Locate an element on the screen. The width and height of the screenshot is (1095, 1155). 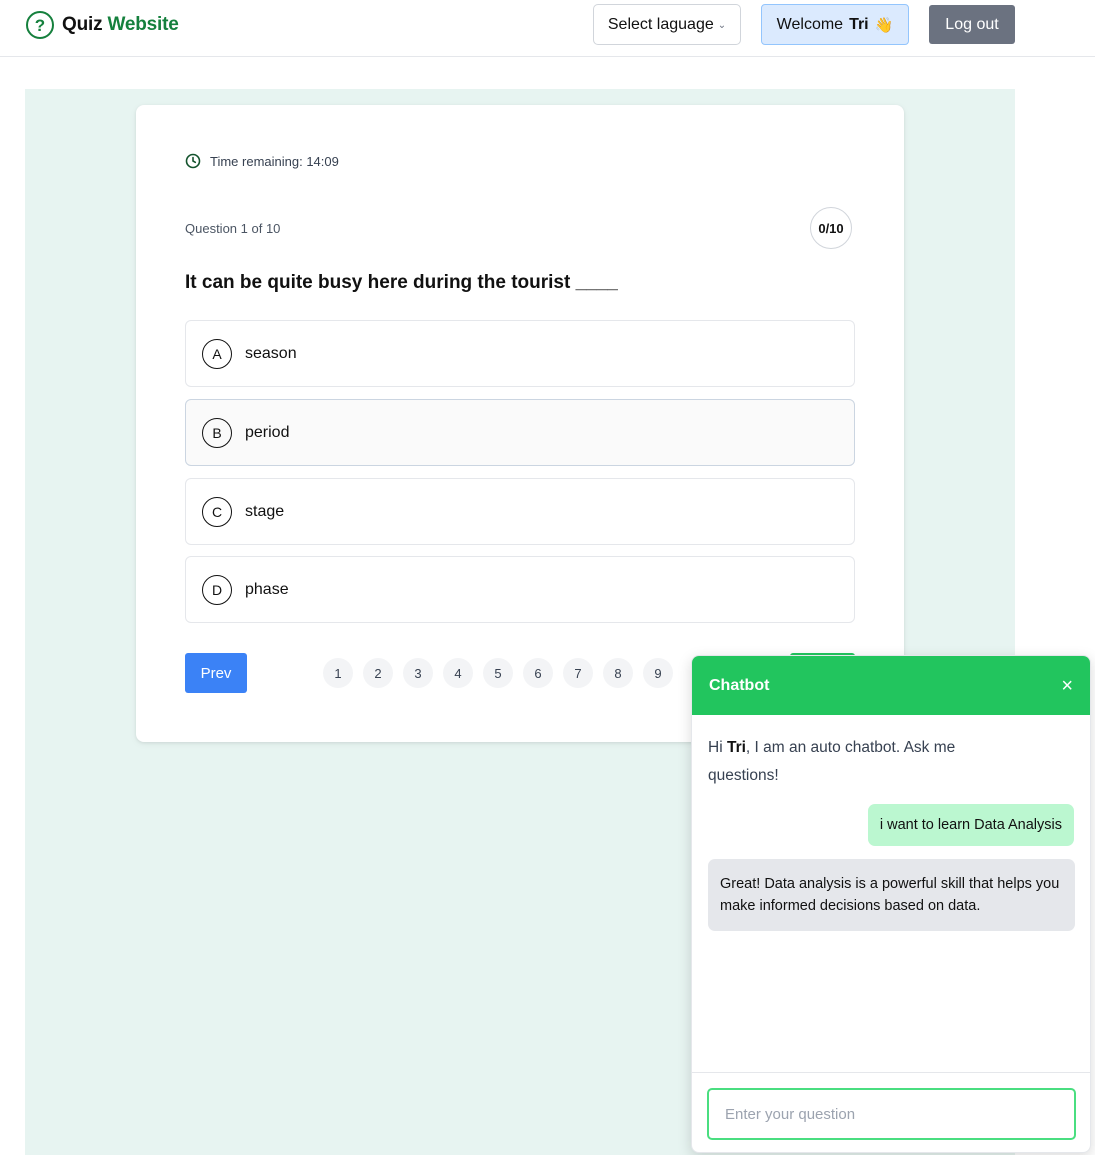
welcome-username: Tri is located at coordinates (859, 24).